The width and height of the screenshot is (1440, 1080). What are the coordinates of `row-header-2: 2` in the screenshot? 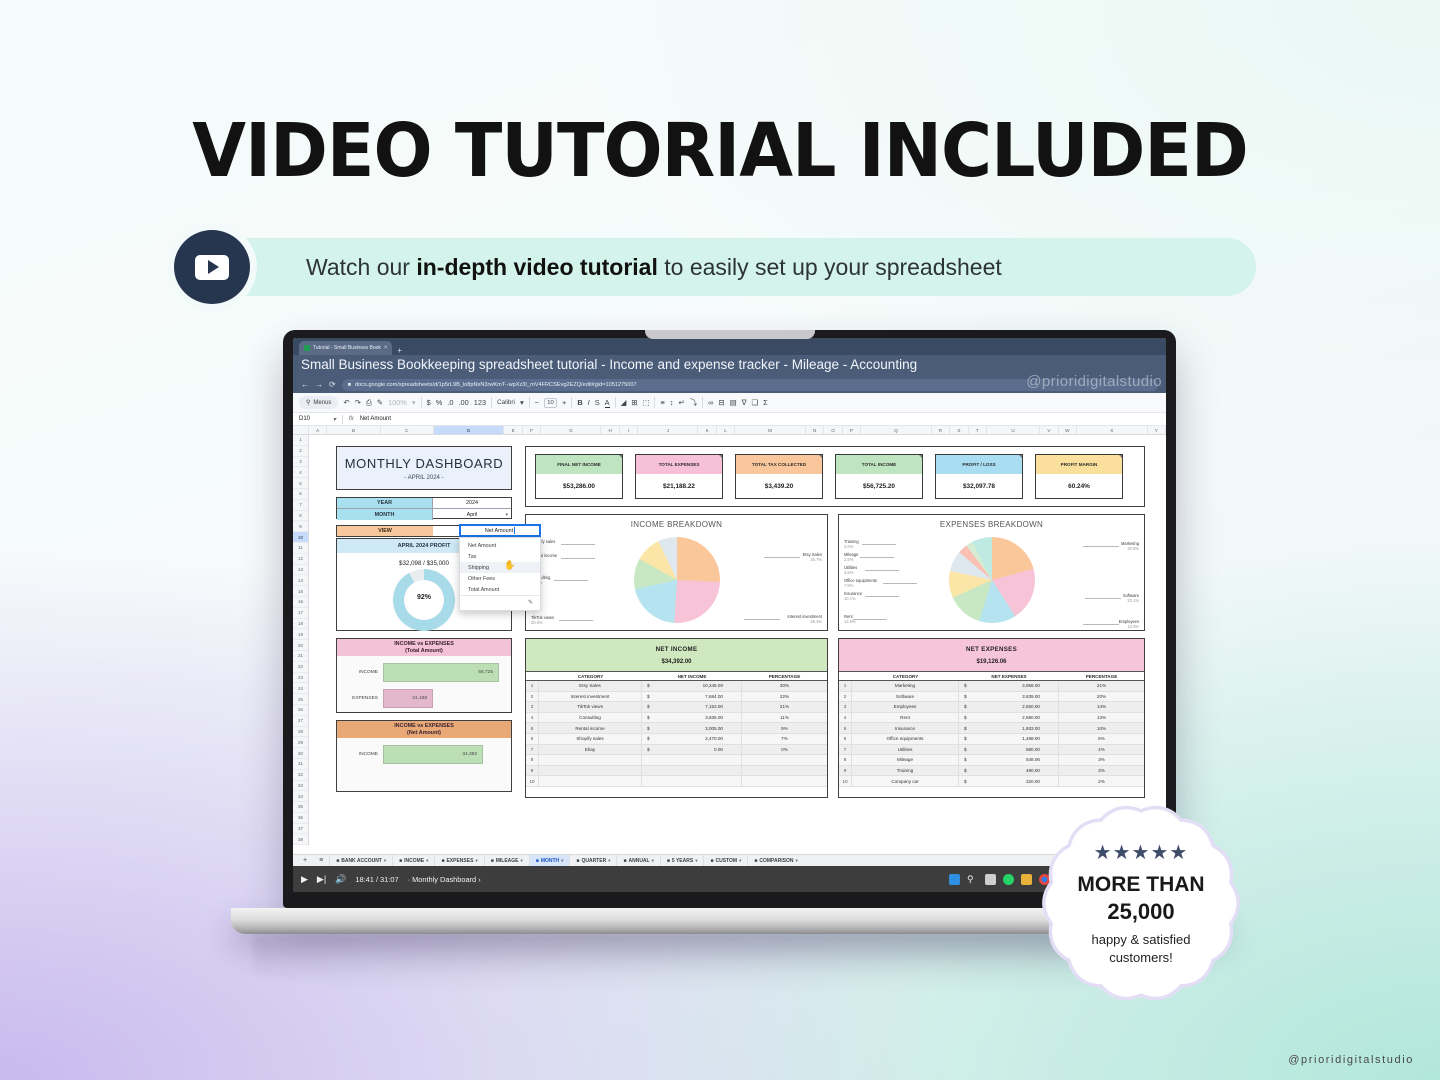 It's located at (300, 451).